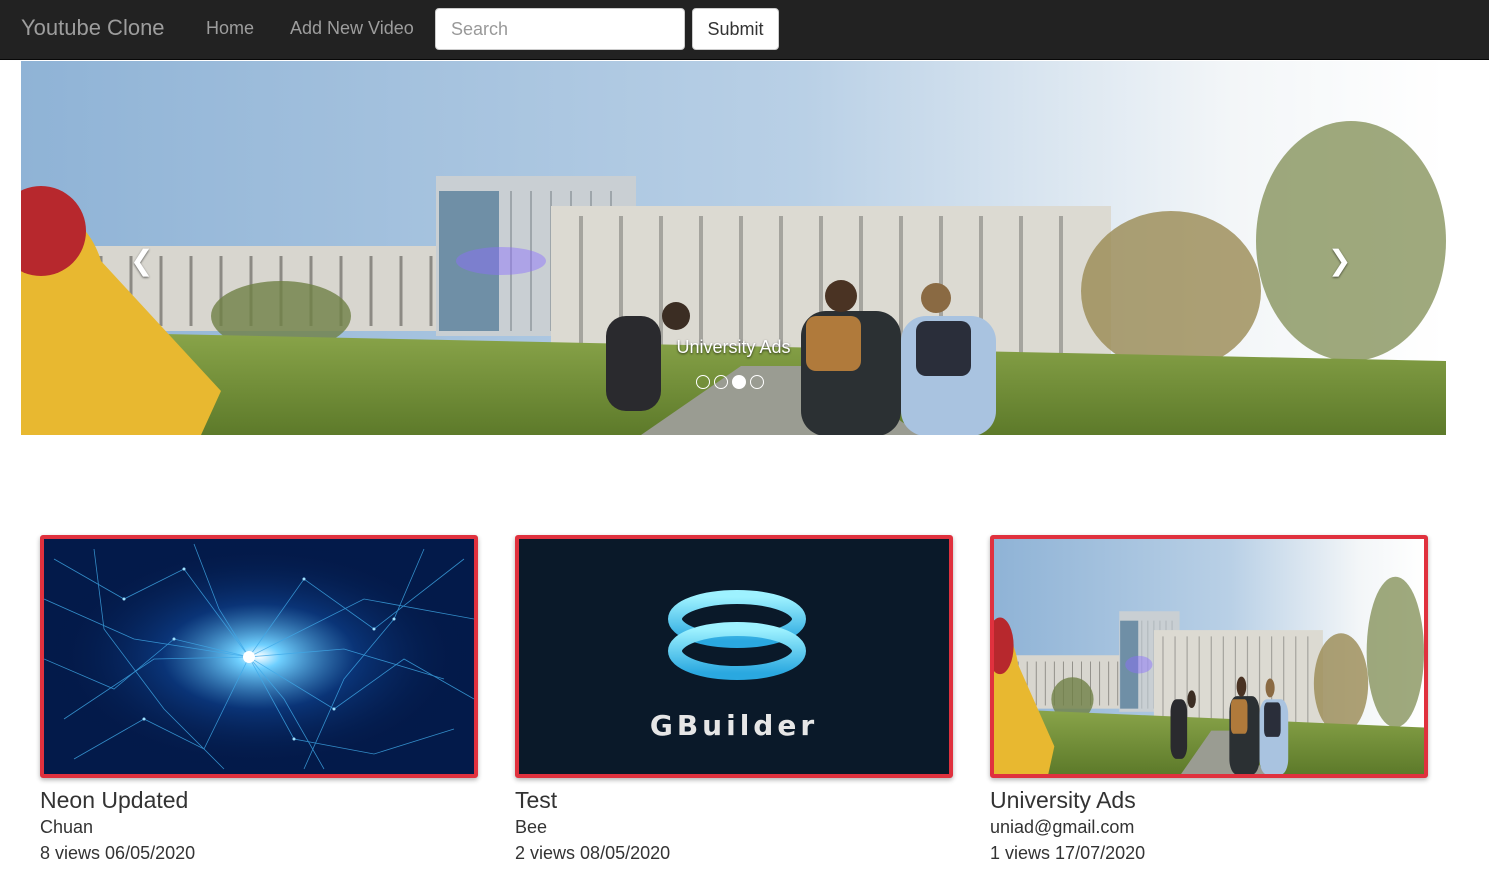 The height and width of the screenshot is (880, 1489). Describe the element at coordinates (733, 347) in the screenshot. I see `carousel-caption: University Ads` at that location.